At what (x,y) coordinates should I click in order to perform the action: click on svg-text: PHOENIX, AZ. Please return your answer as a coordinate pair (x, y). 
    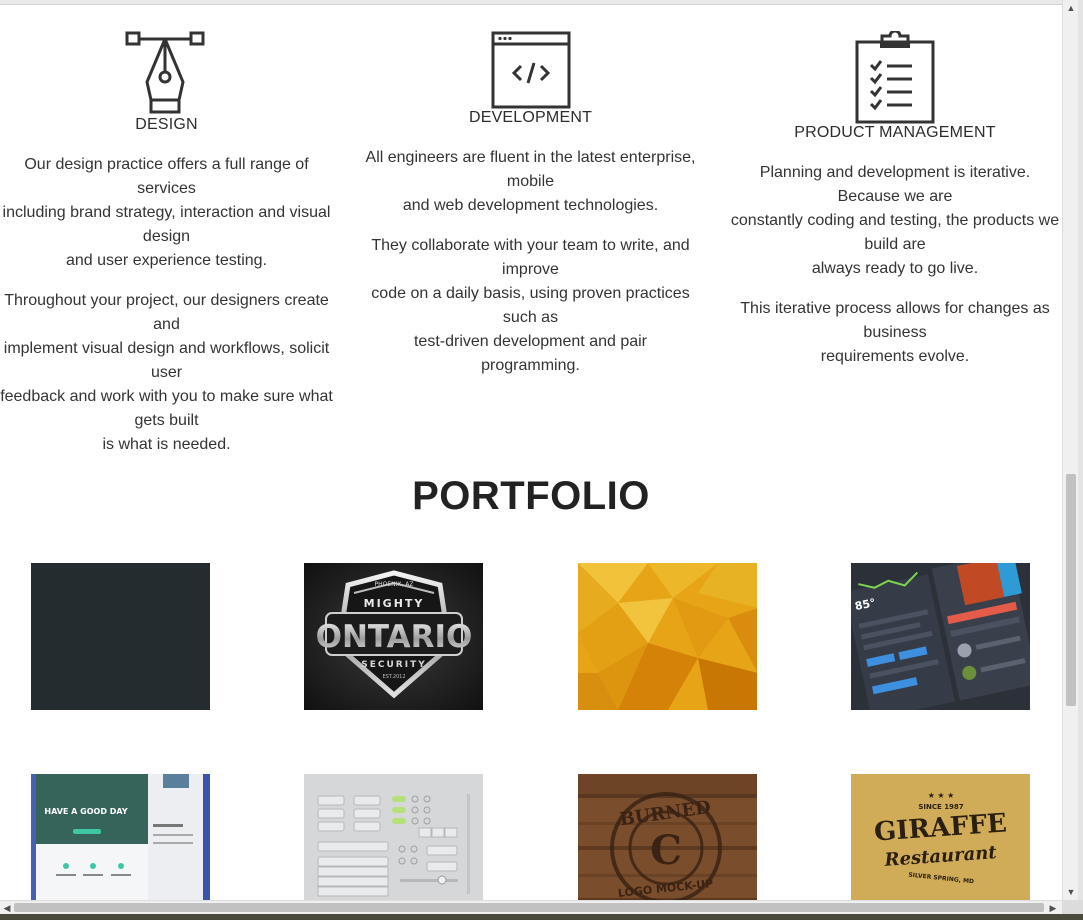
    Looking at the image, I should click on (393, 584).